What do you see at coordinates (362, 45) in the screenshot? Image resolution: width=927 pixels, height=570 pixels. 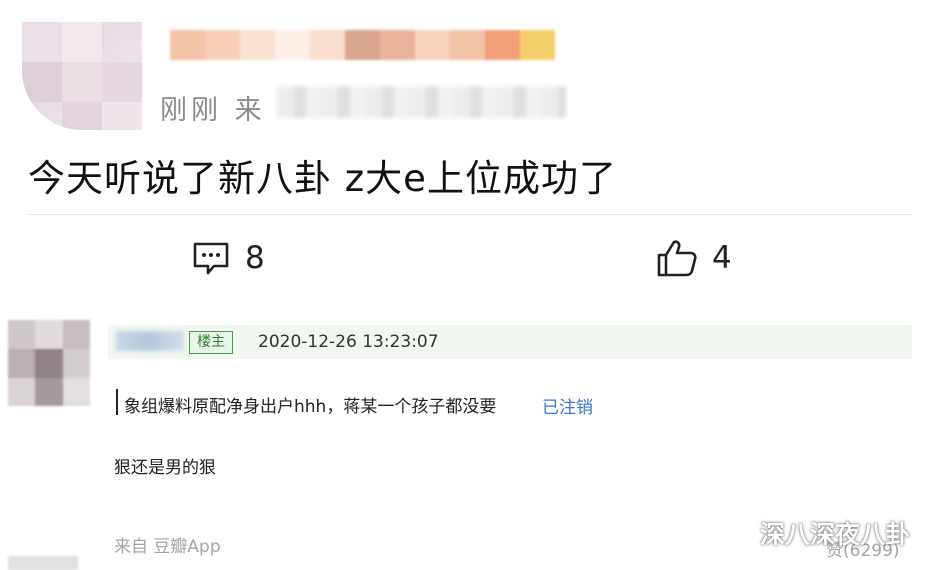 I see `username-blurred` at bounding box center [362, 45].